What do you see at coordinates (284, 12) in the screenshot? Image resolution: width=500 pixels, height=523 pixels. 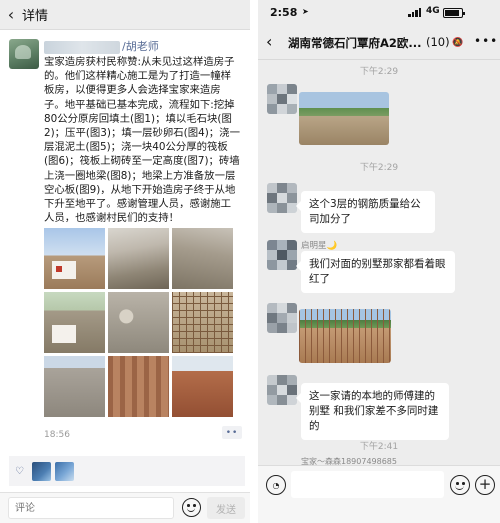 I see `status-time: 2:58` at bounding box center [284, 12].